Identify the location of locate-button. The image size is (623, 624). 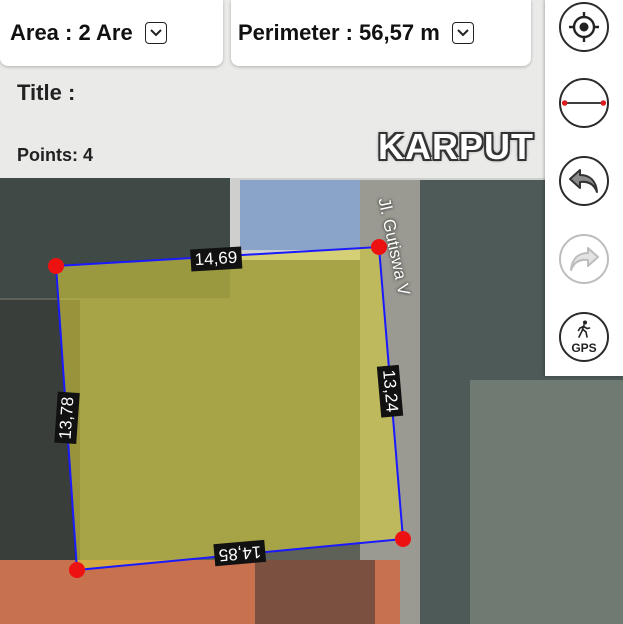
(584, 27).